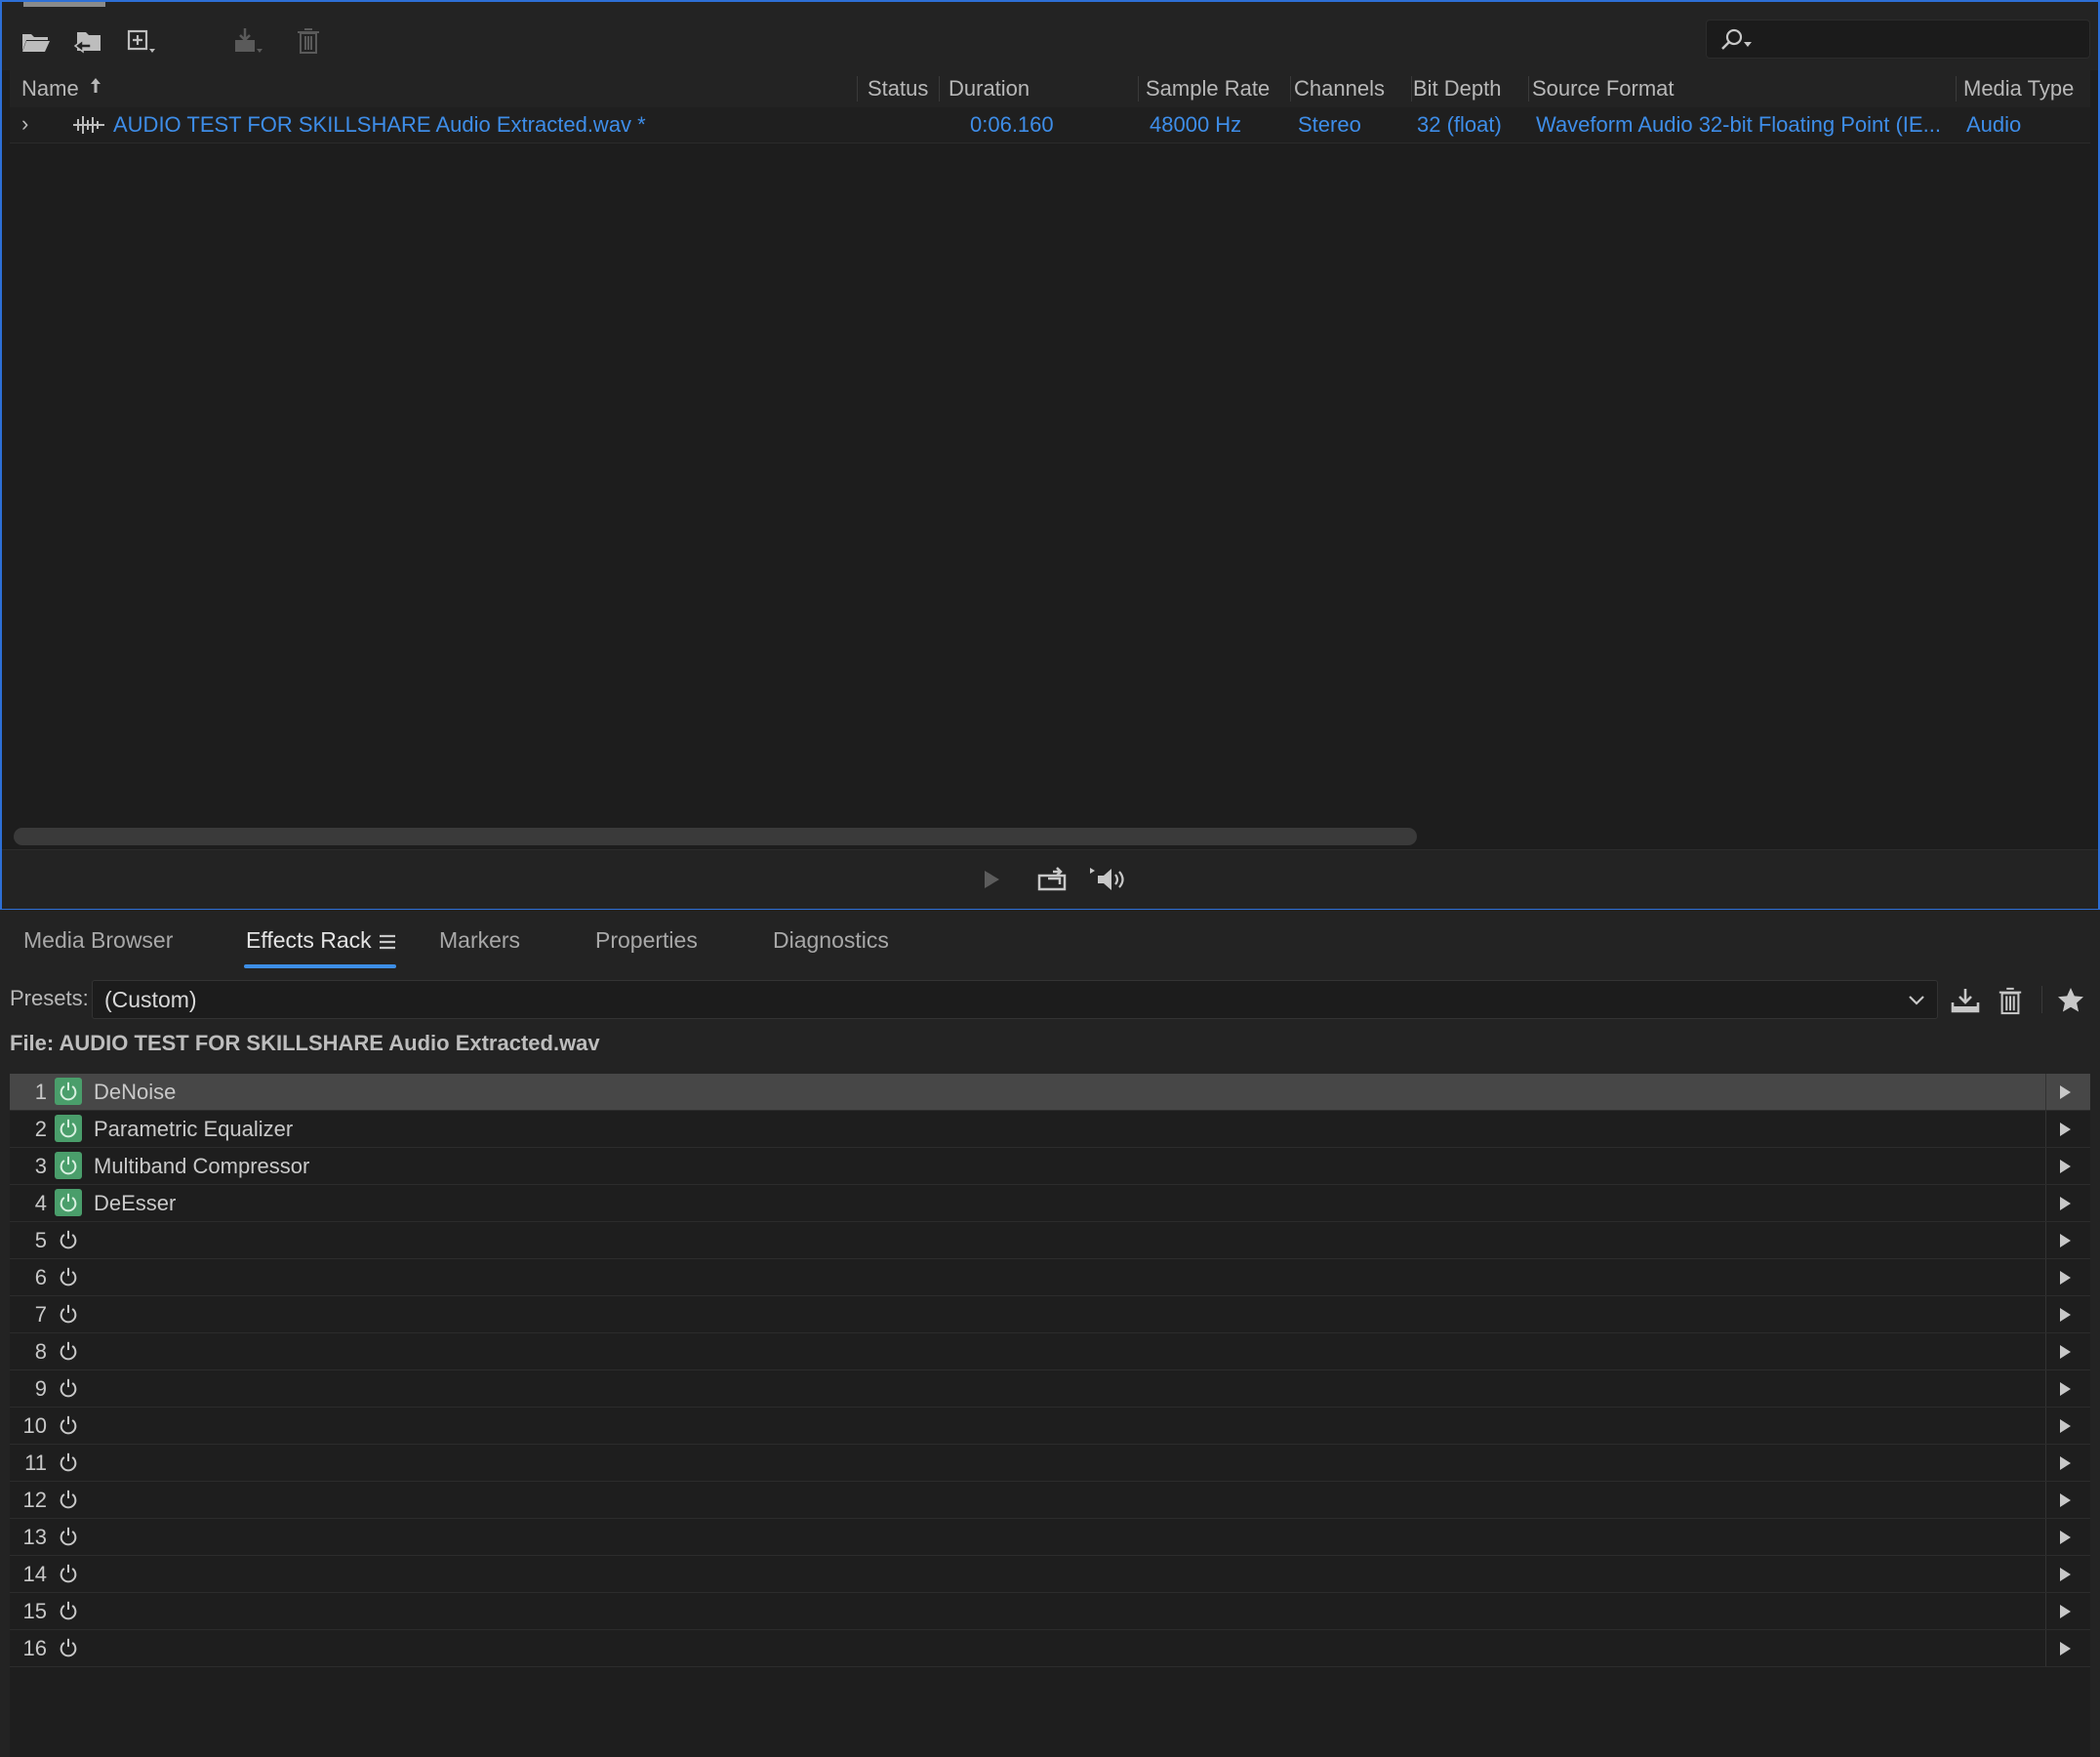  What do you see at coordinates (646, 940) in the screenshot?
I see `tab-properties: Properties` at bounding box center [646, 940].